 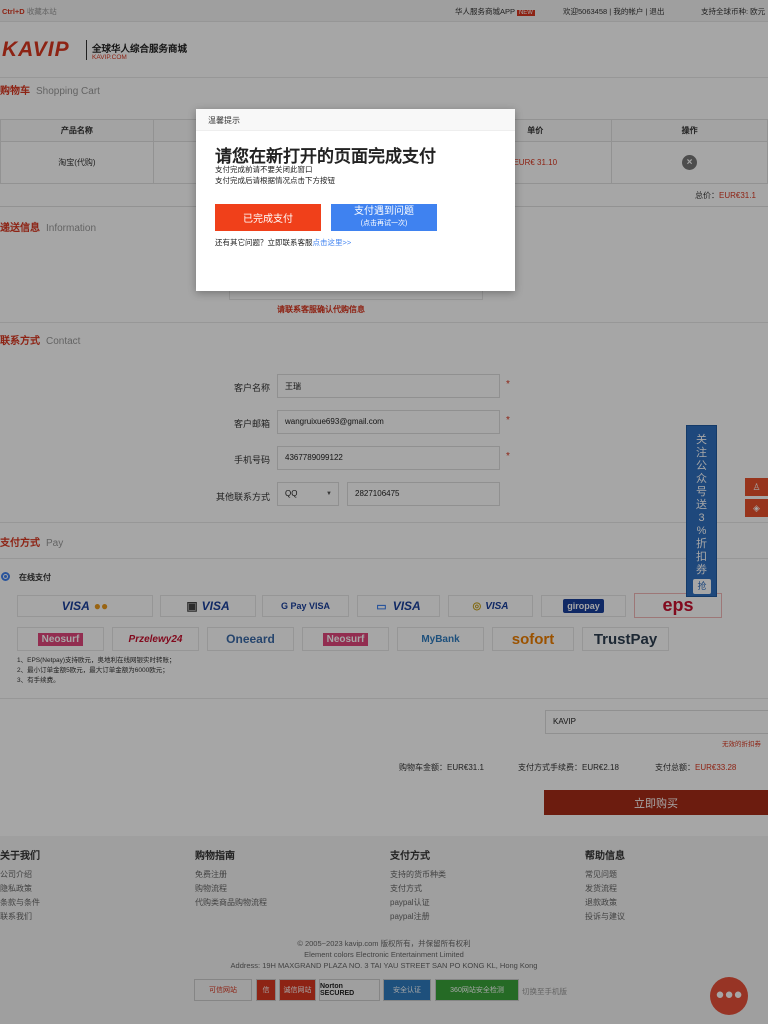 What do you see at coordinates (384, 217) in the screenshot?
I see `payment-problem-button: 支付遇到问题 (点击再试一次)` at bounding box center [384, 217].